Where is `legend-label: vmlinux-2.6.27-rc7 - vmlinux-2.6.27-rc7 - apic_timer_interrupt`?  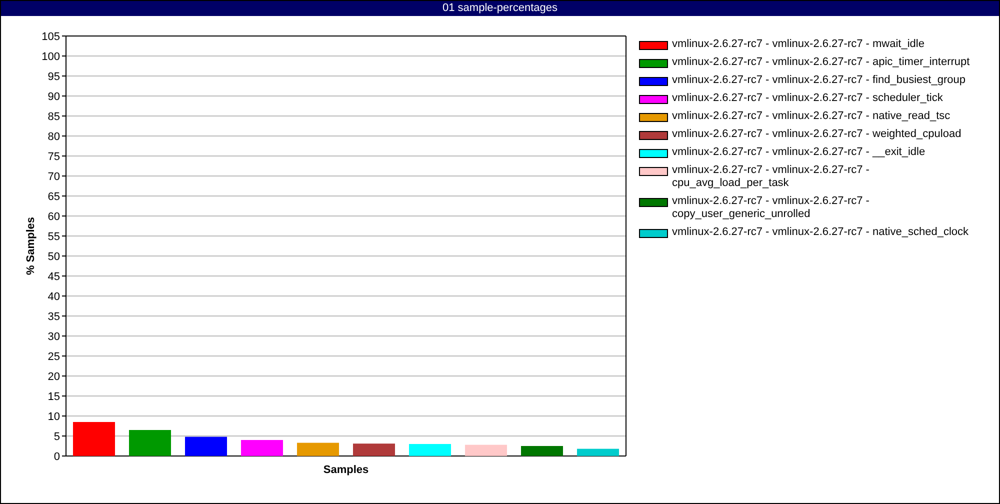 legend-label: vmlinux-2.6.27-rc7 - vmlinux-2.6.27-rc7 - apic_timer_interrupt is located at coordinates (821, 62).